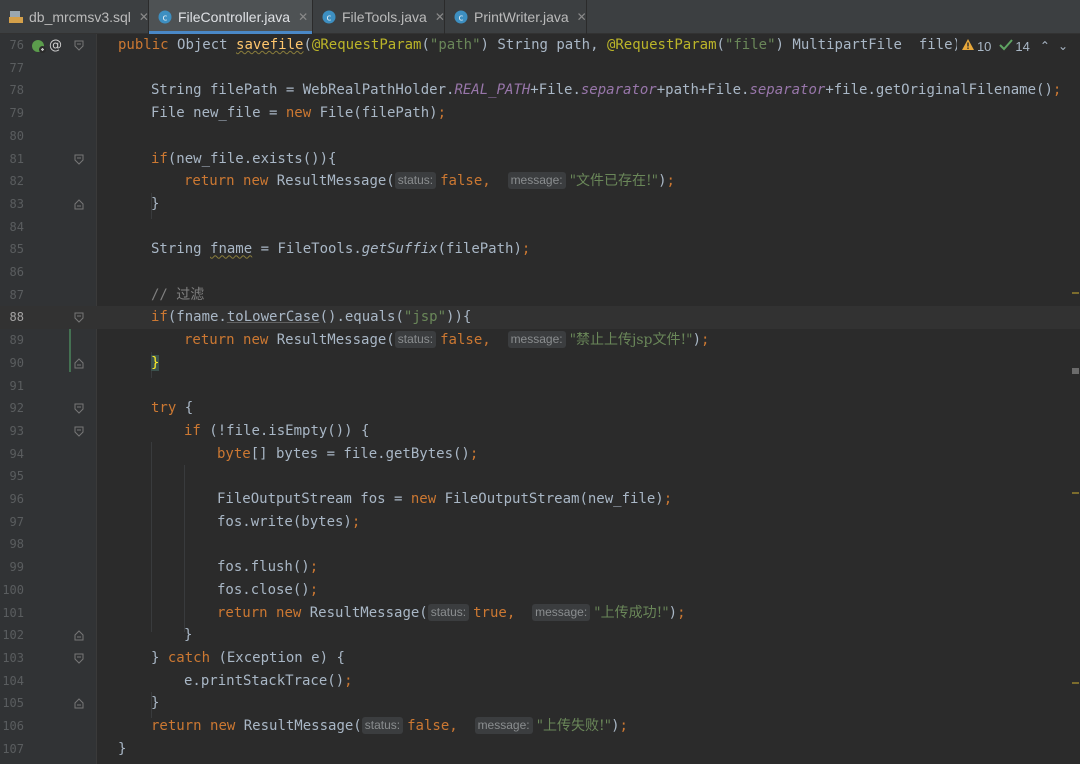 Image resolution: width=1080 pixels, height=764 pixels. What do you see at coordinates (39, 46) in the screenshot?
I see `spring-bean-icon` at bounding box center [39, 46].